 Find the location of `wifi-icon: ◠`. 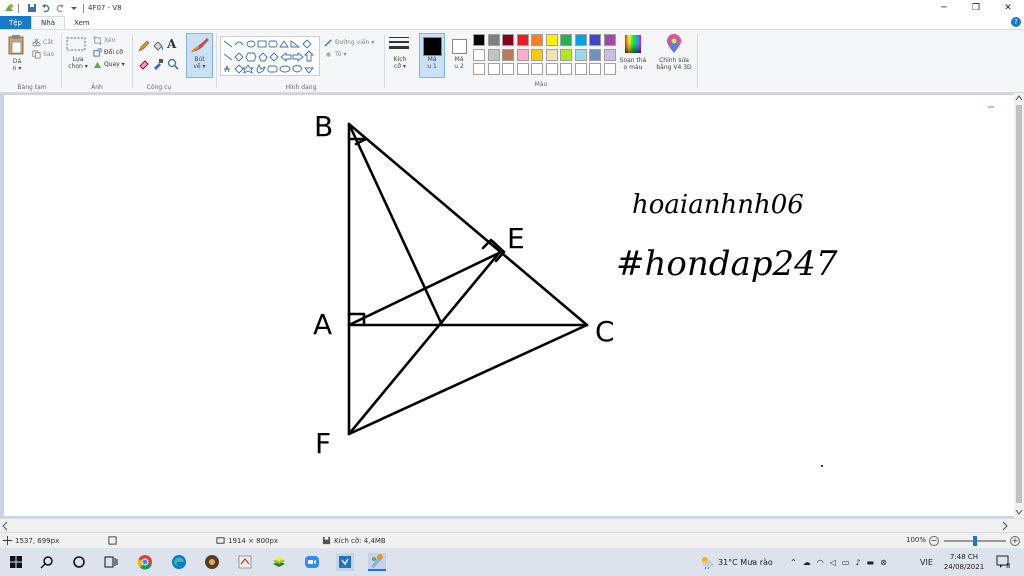

wifi-icon: ◠ is located at coordinates (820, 562).